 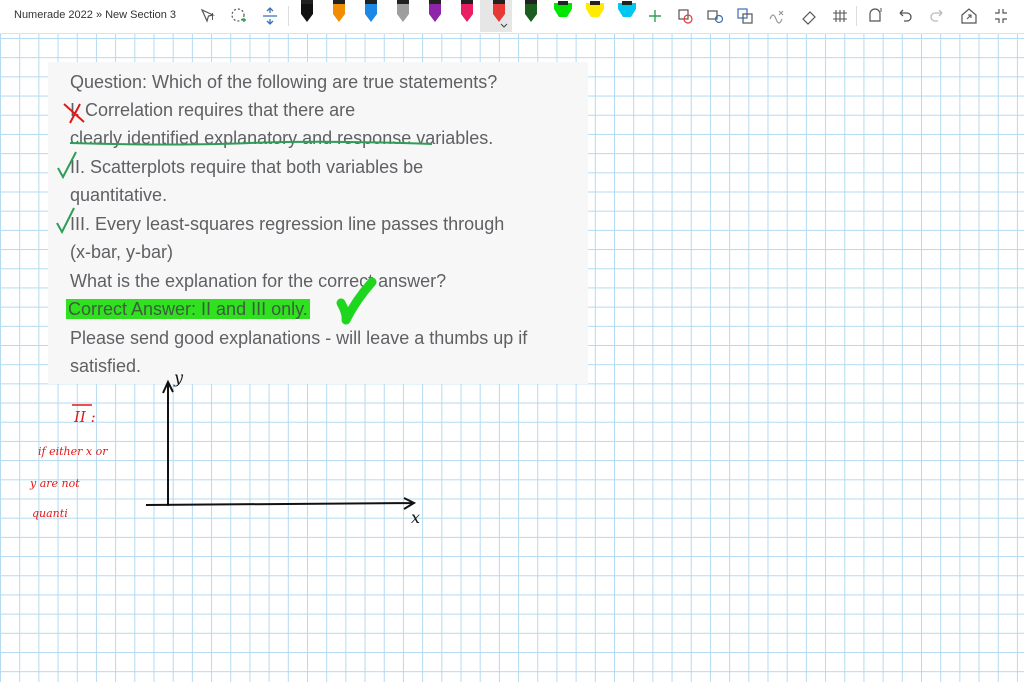 I want to click on note-line-2: y are not, so click(x=54, y=483).